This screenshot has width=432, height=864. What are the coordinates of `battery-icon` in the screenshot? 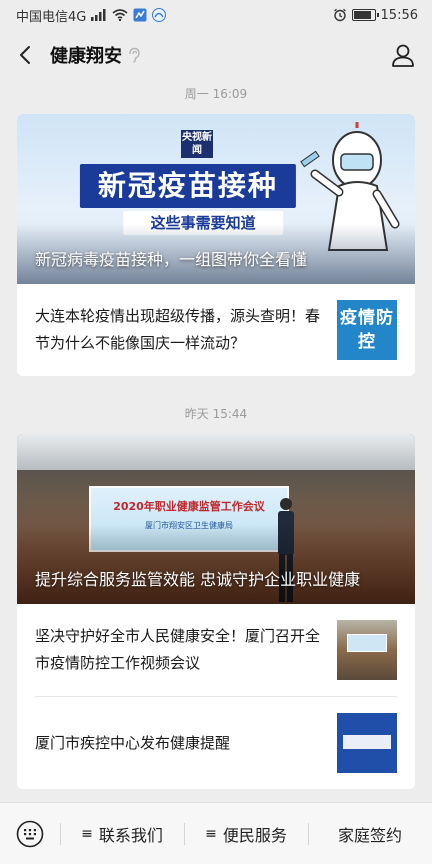 It's located at (365, 15).